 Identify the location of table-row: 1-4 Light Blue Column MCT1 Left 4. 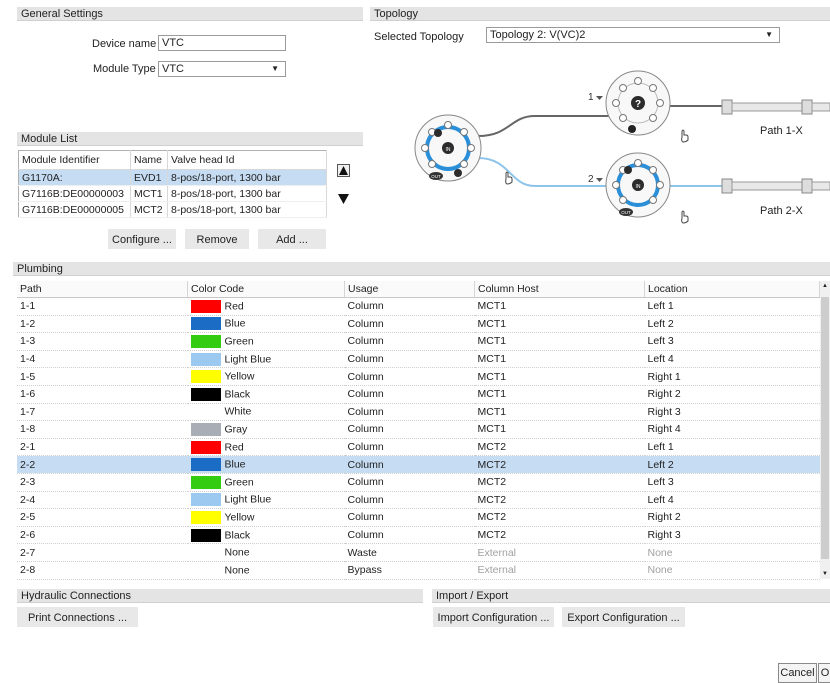
(418, 359).